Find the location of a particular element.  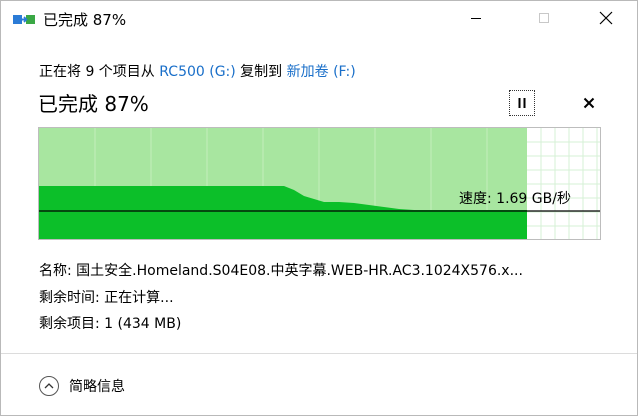

items-remaining-row: 剩余项目: 1 (434 MB) is located at coordinates (110, 323).